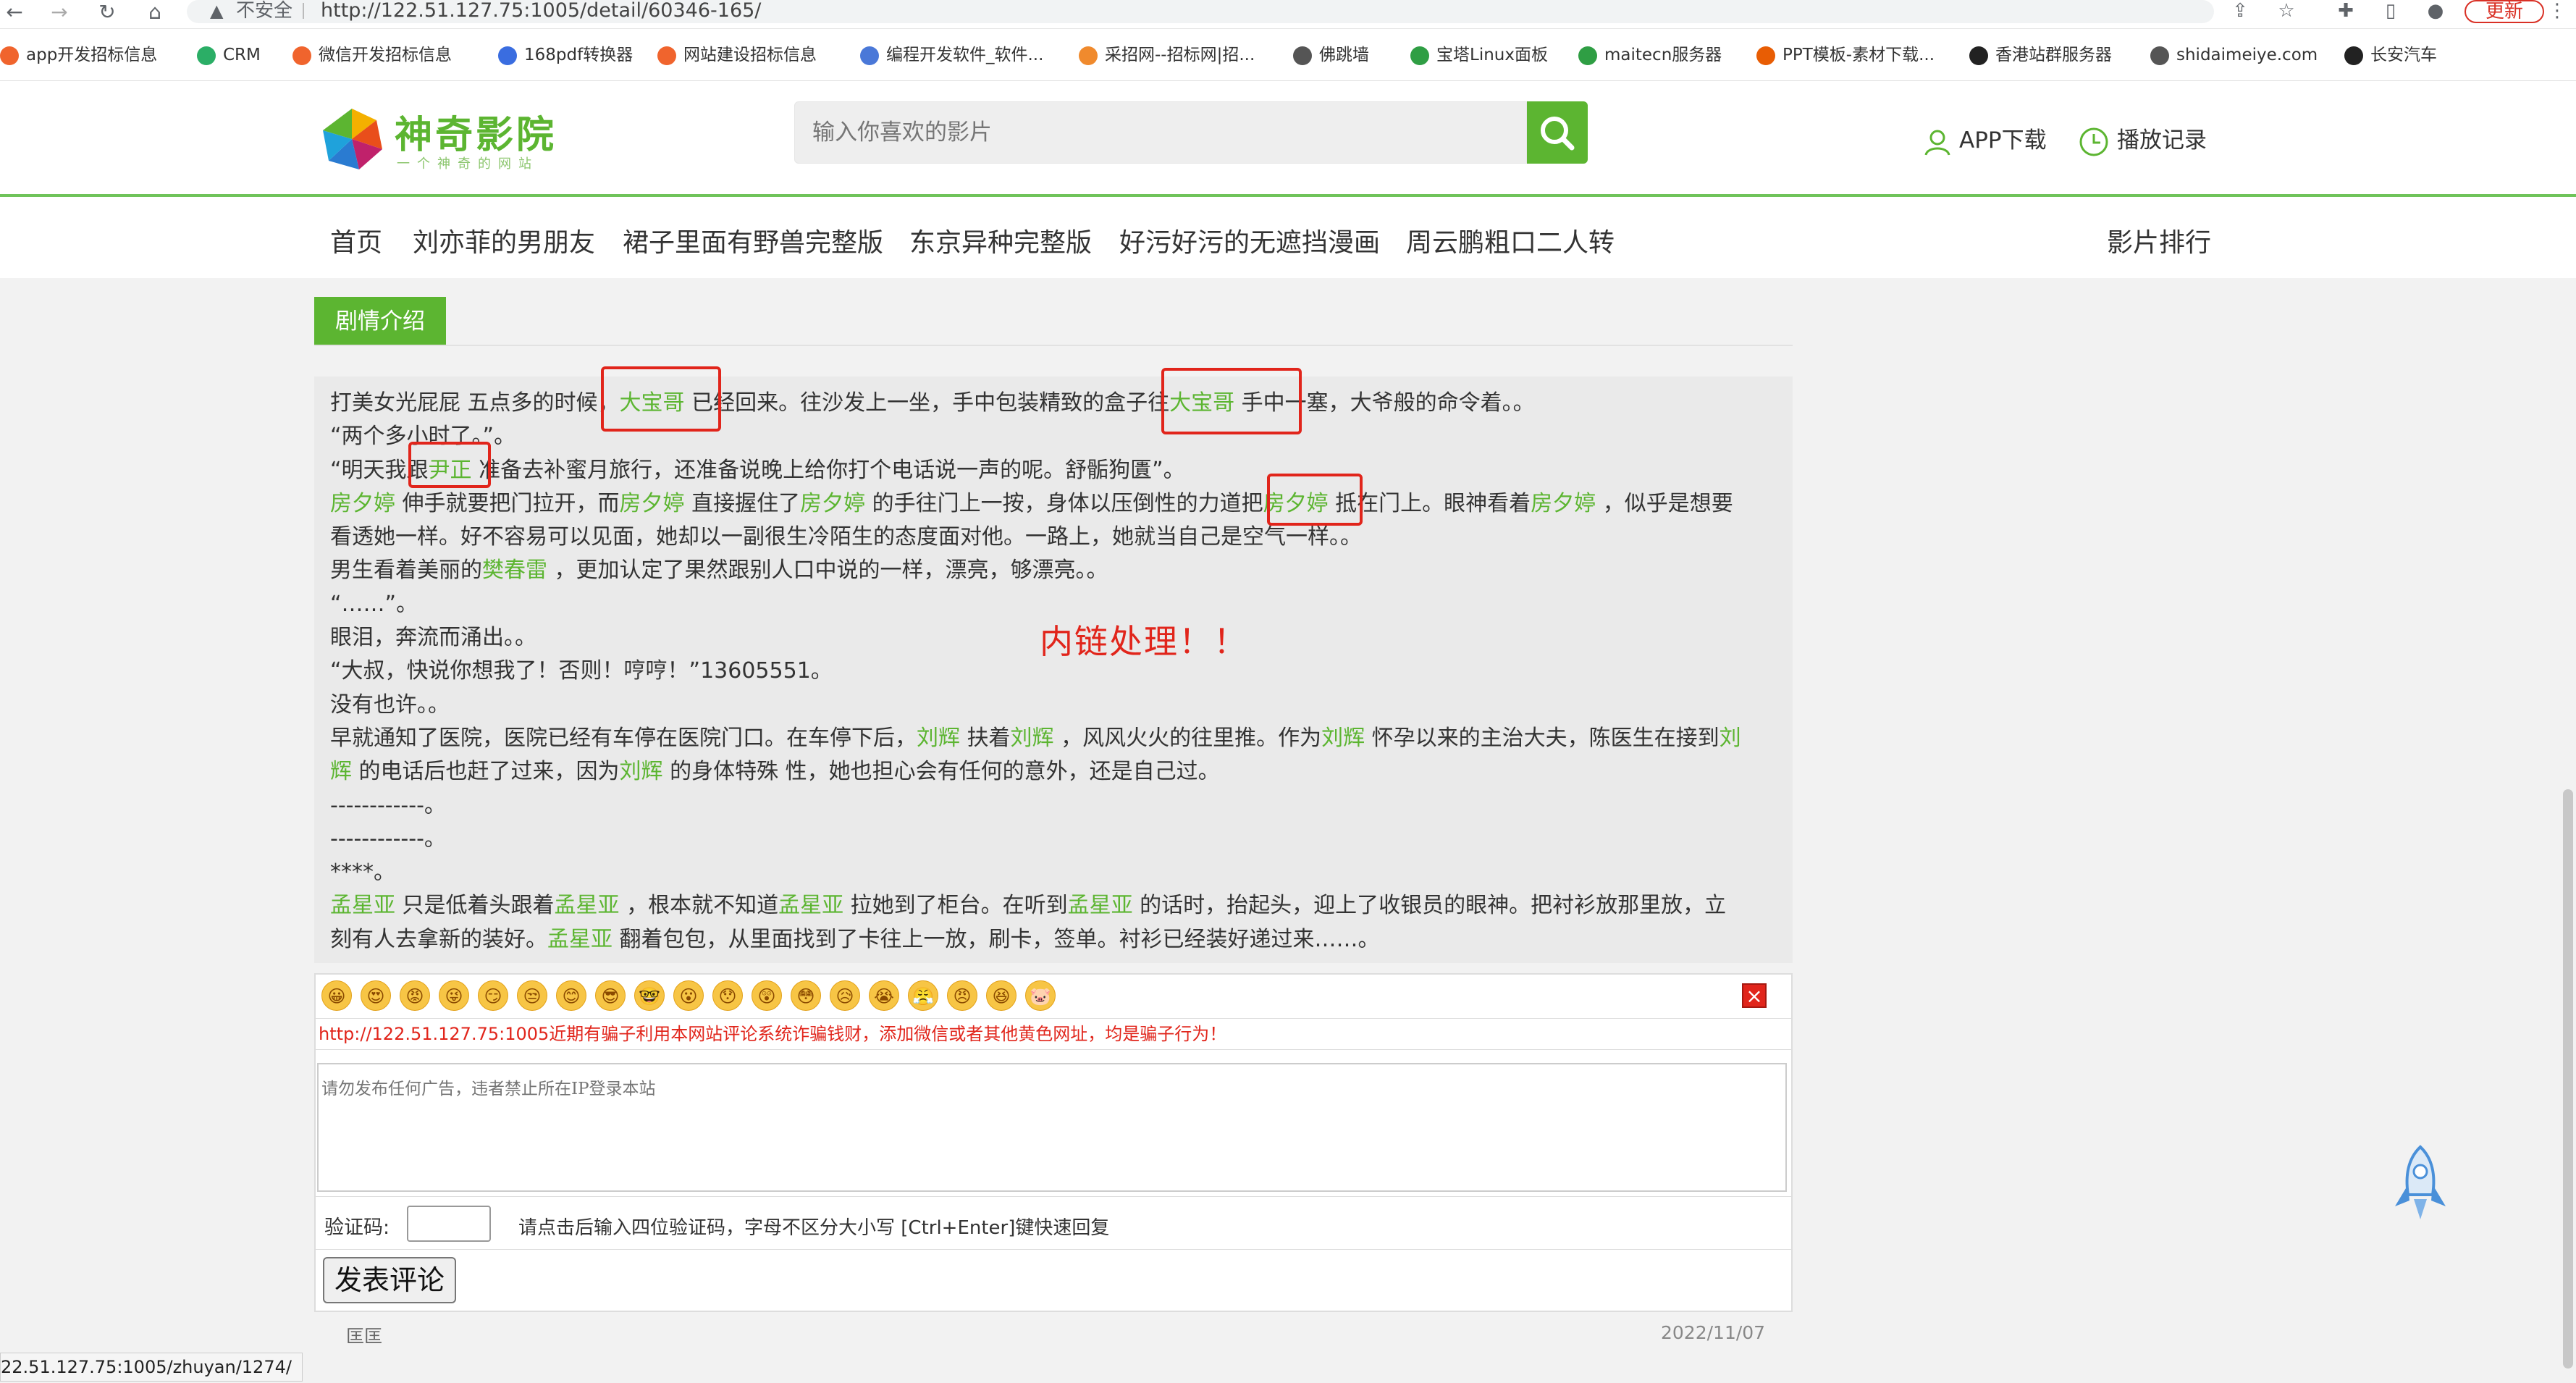 The height and width of the screenshot is (1383, 2576). Describe the element at coordinates (341, 771) in the screenshot. I see `actor-link: 辉` at that location.